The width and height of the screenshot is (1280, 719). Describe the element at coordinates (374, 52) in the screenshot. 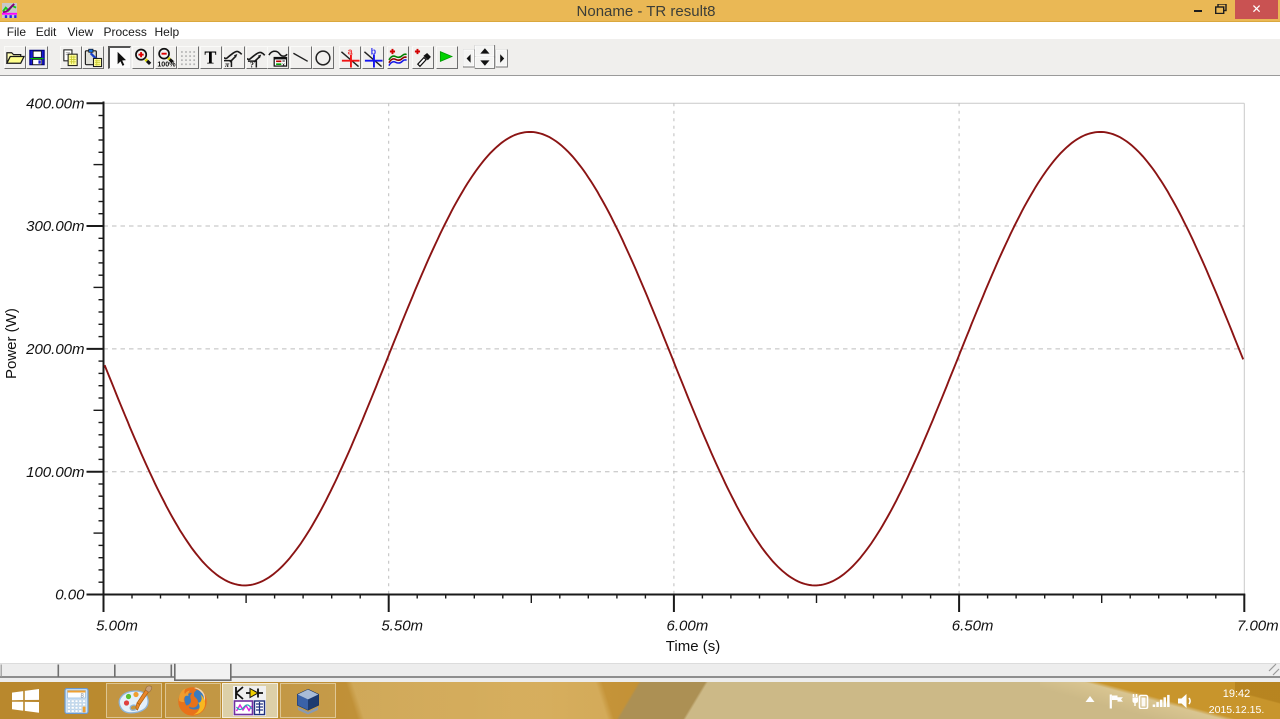

I see `svg-text: b` at that location.